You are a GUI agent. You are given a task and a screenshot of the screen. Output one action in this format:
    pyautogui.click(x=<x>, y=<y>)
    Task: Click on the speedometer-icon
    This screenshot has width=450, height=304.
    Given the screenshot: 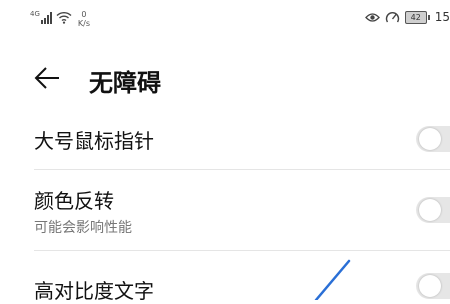 What is the action you would take?
    pyautogui.click(x=392, y=16)
    